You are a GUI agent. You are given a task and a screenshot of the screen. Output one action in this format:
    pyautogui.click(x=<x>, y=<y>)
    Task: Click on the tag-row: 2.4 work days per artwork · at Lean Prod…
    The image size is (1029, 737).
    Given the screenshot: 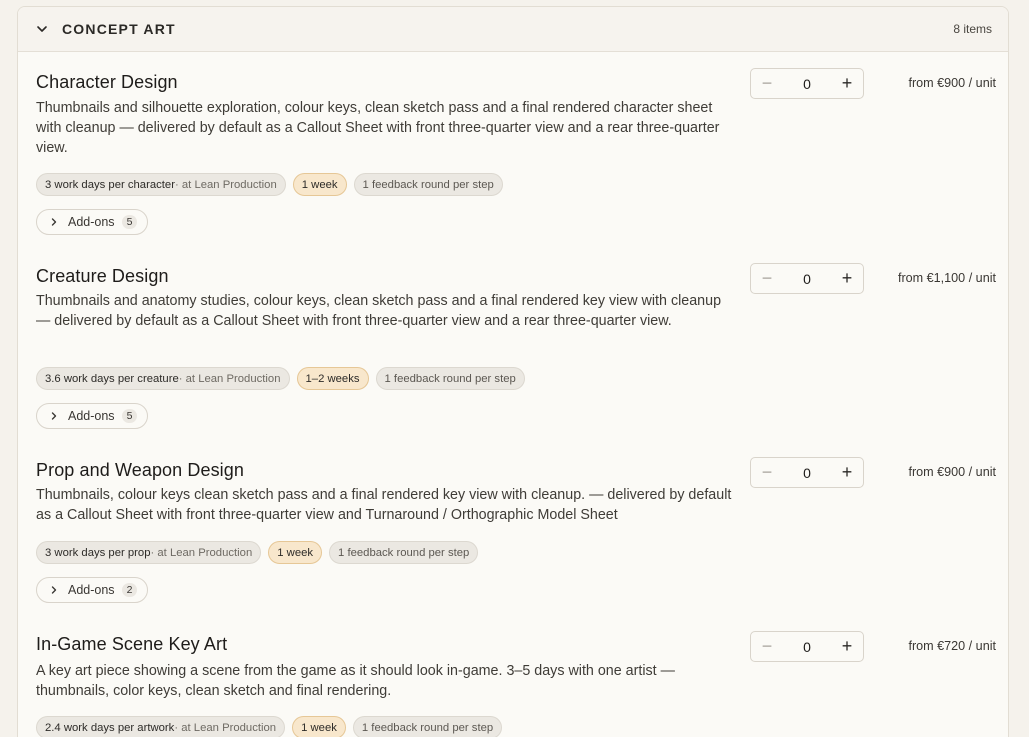 What is the action you would take?
    pyautogui.click(x=269, y=726)
    